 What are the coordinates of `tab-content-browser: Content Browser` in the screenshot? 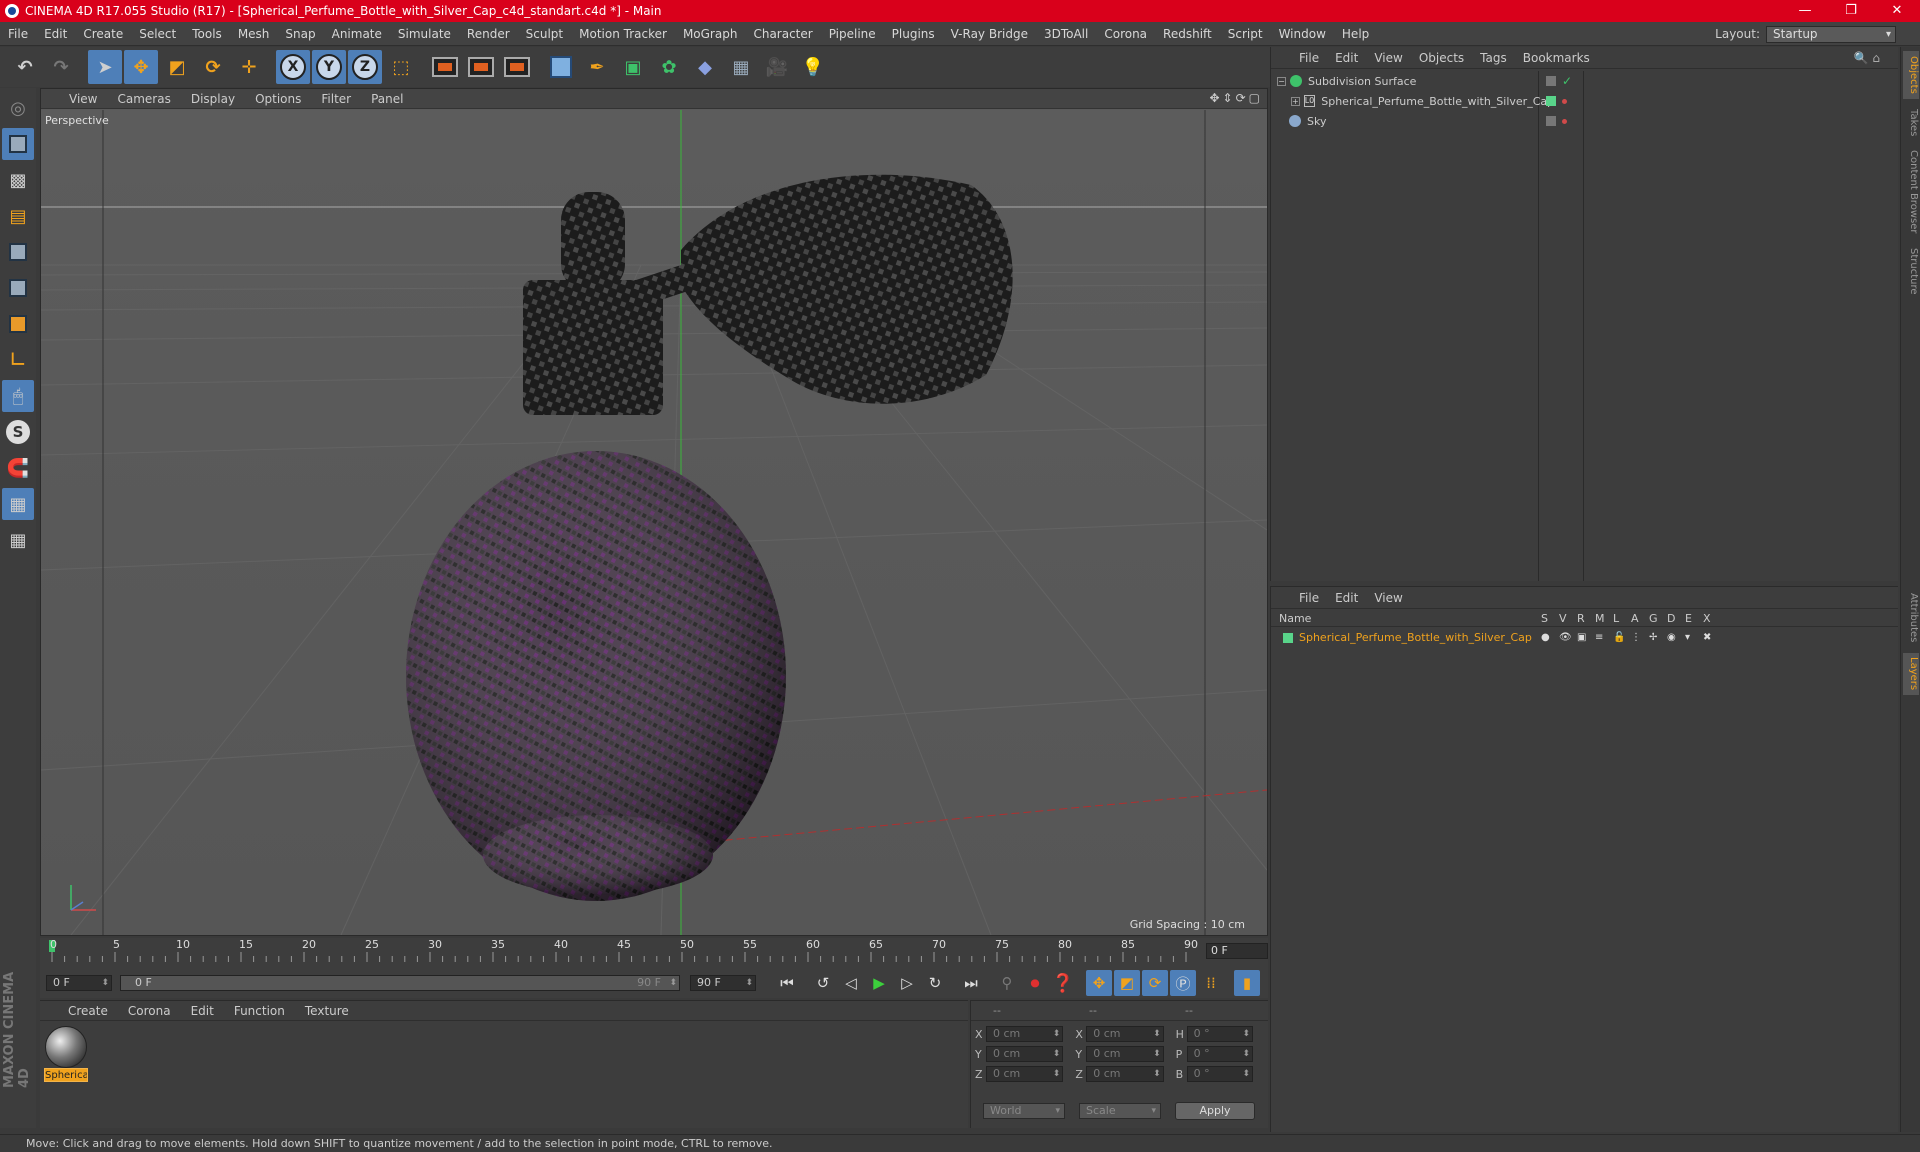 It's located at (1911, 192).